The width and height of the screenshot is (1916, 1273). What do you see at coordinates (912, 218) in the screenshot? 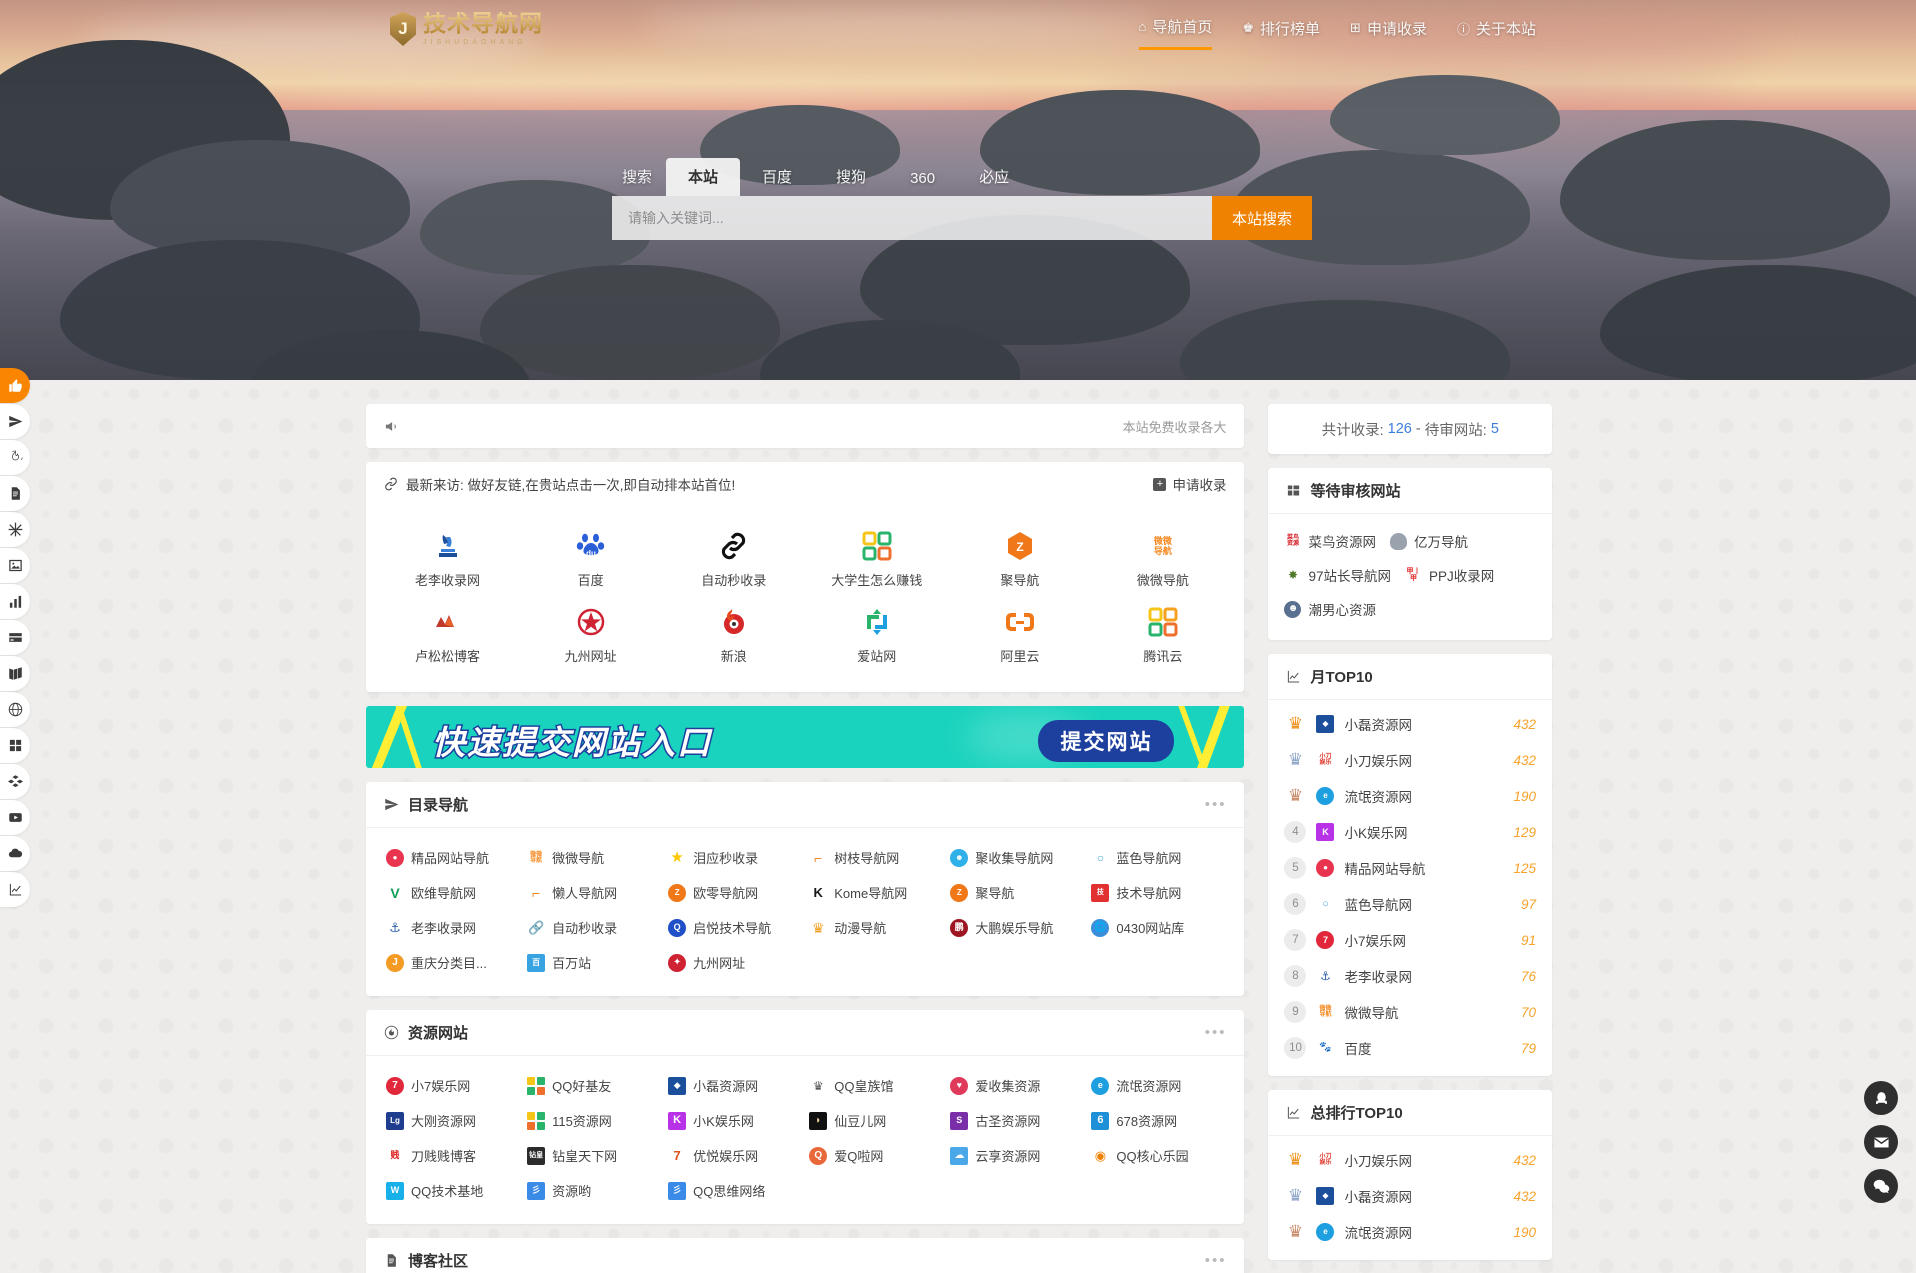
I see `search-input` at bounding box center [912, 218].